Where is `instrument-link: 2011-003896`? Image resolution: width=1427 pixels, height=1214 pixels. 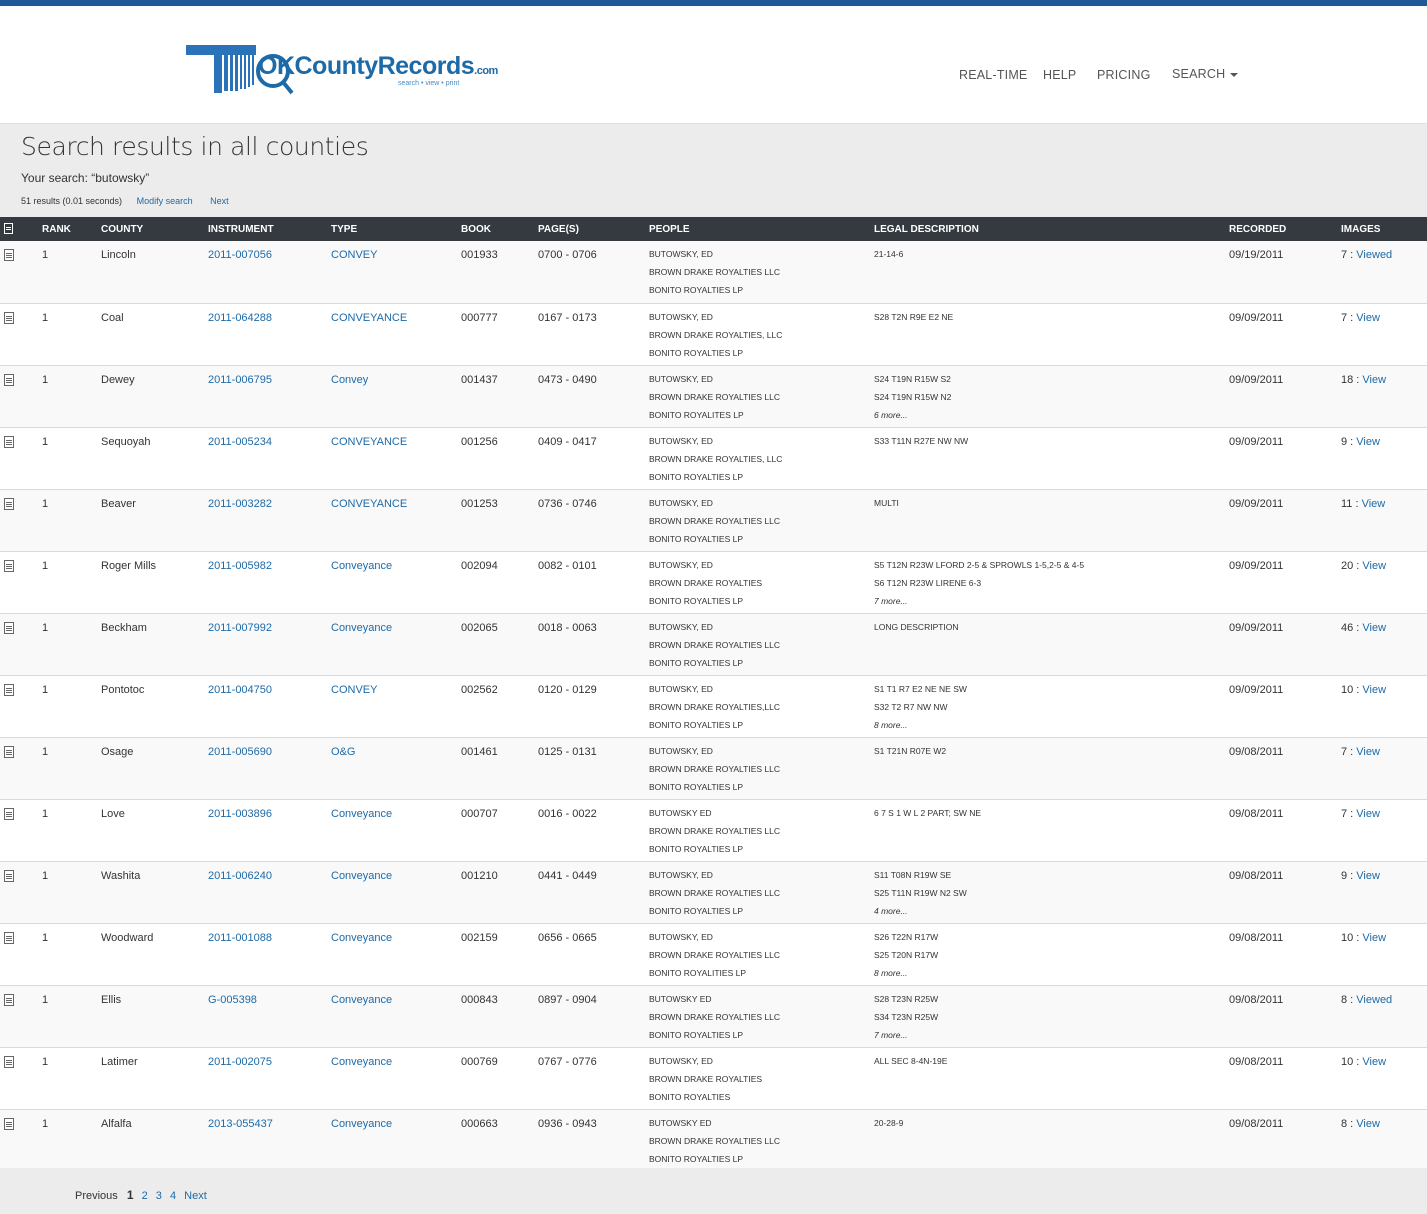
instrument-link: 2011-003896 is located at coordinates (240, 814).